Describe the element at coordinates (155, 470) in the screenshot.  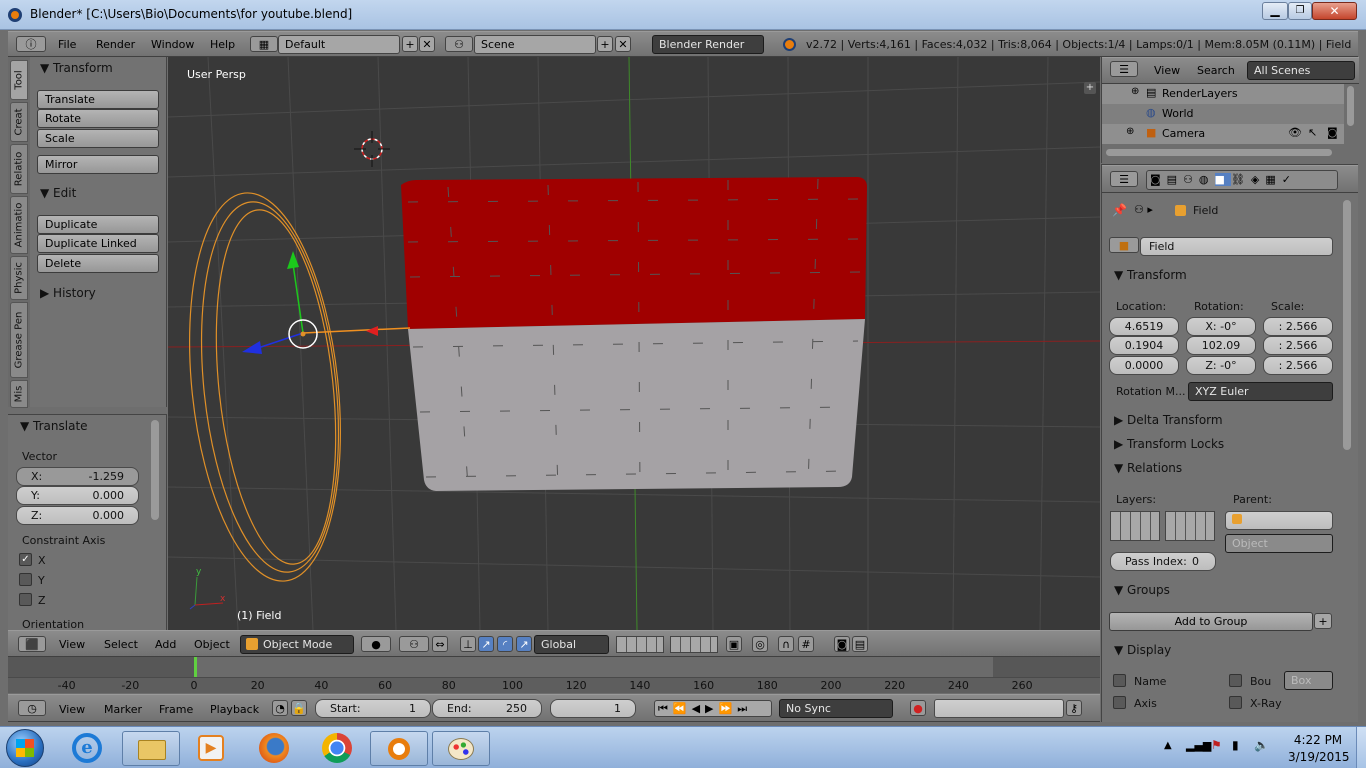
I see `operator-panel-scrollbar` at that location.